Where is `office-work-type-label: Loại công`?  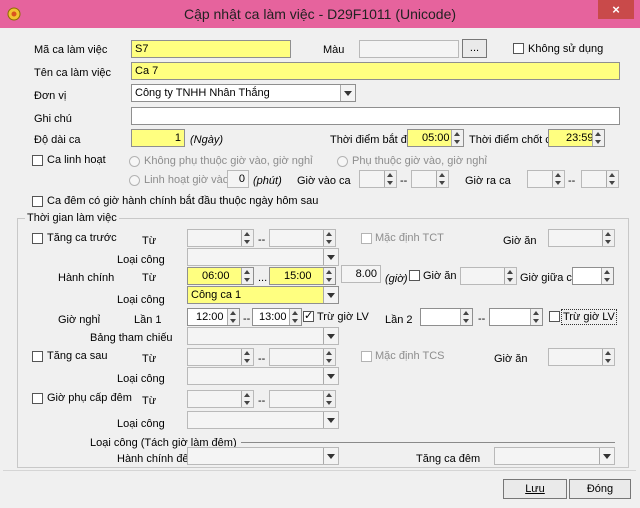
office-work-type-label: Loại công is located at coordinates (141, 300).